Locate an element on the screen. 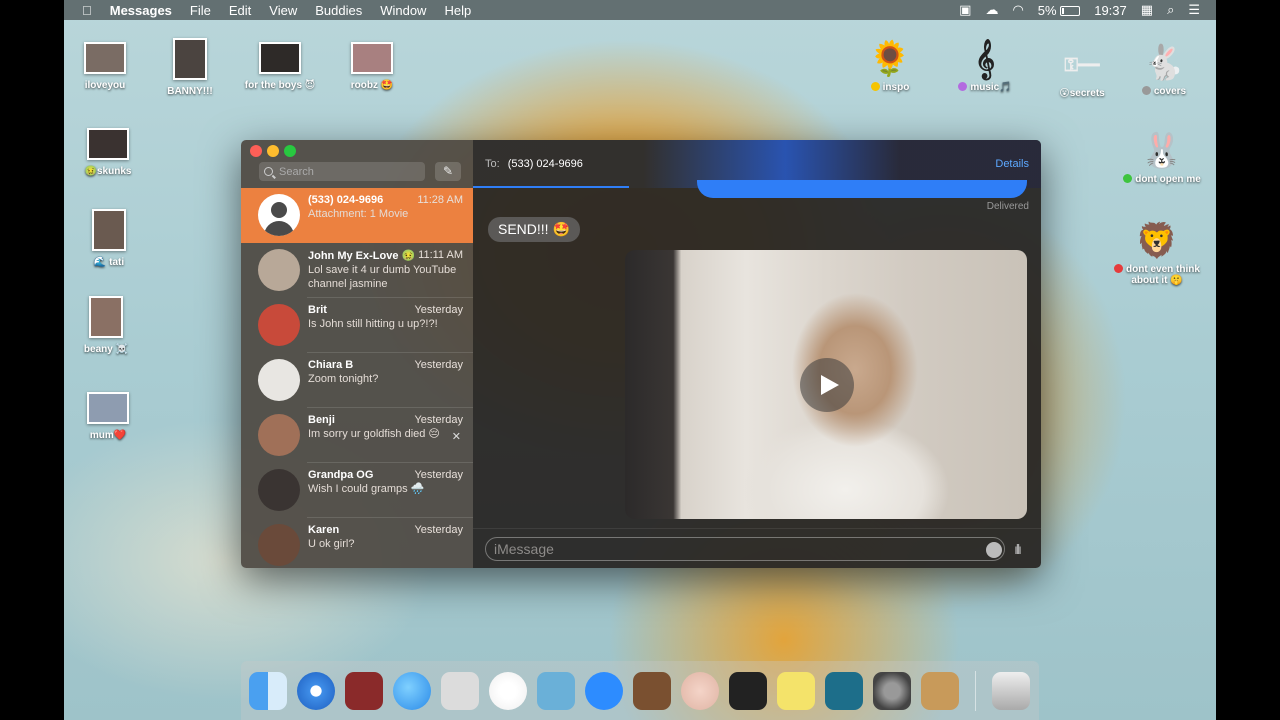 The height and width of the screenshot is (720, 1280). conversation-item: Chiara B Yesterday Zoom tonight? is located at coordinates (357, 380).